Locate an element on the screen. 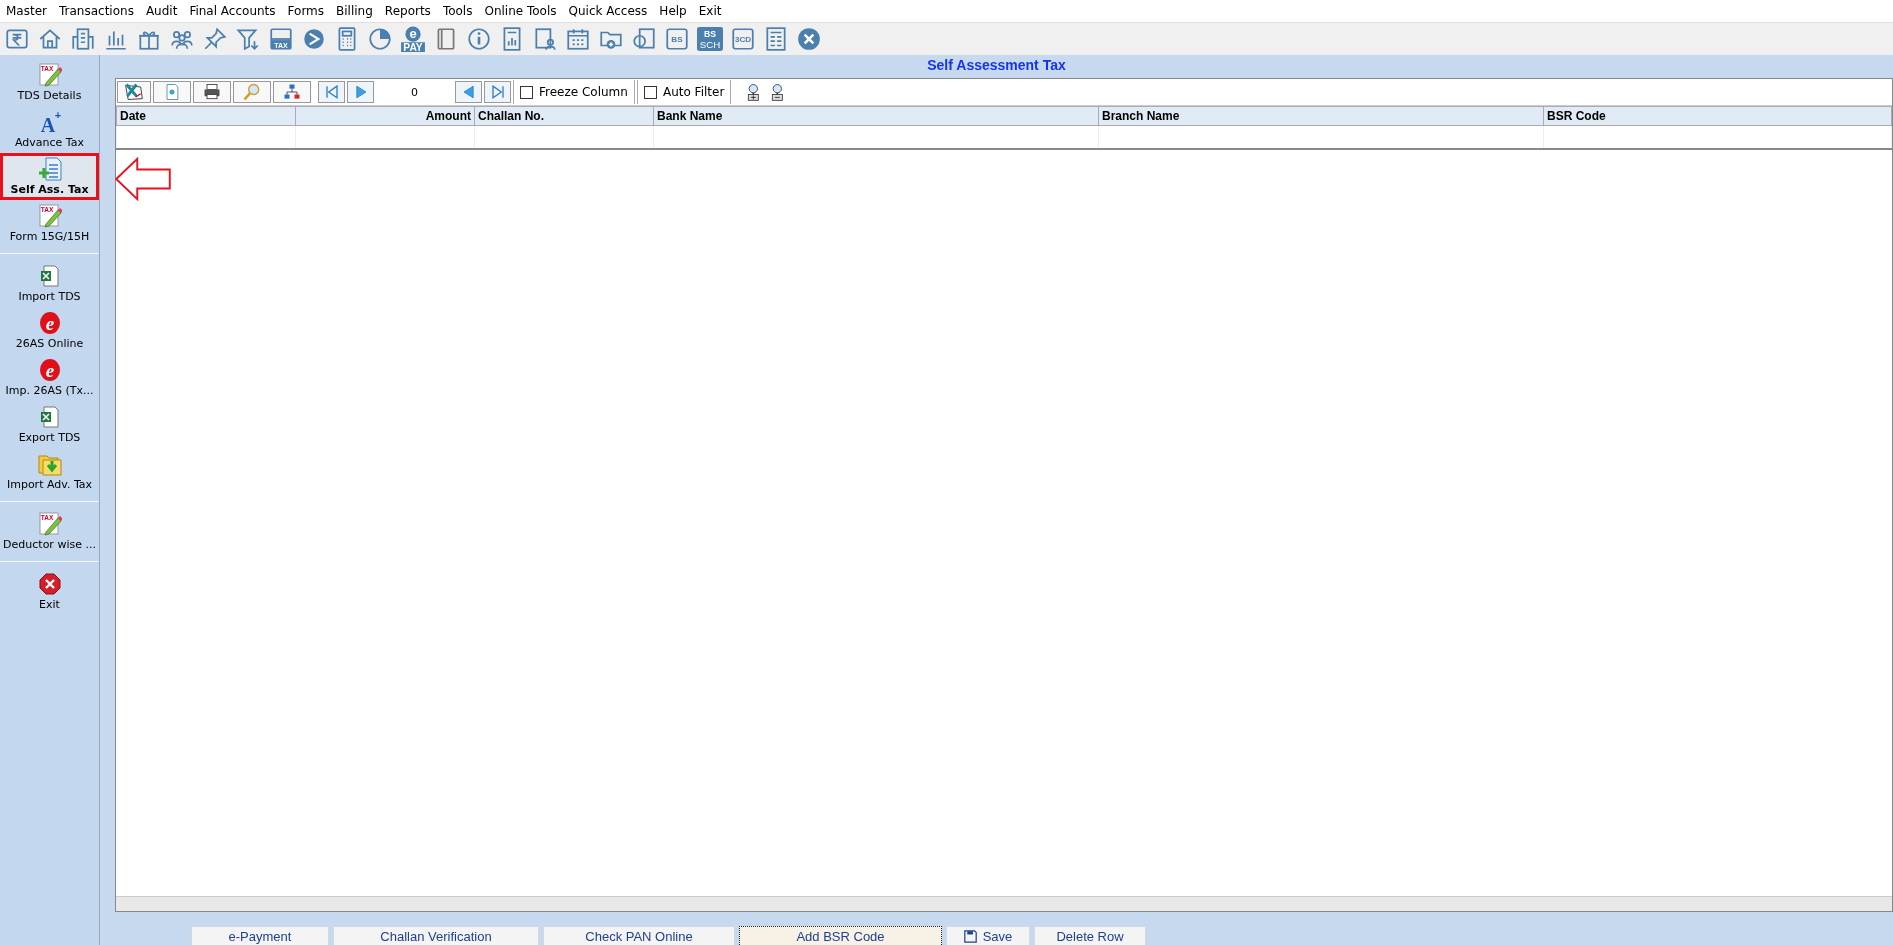 This screenshot has height=945, width=1893. menu-item: Transactions is located at coordinates (100, 11).